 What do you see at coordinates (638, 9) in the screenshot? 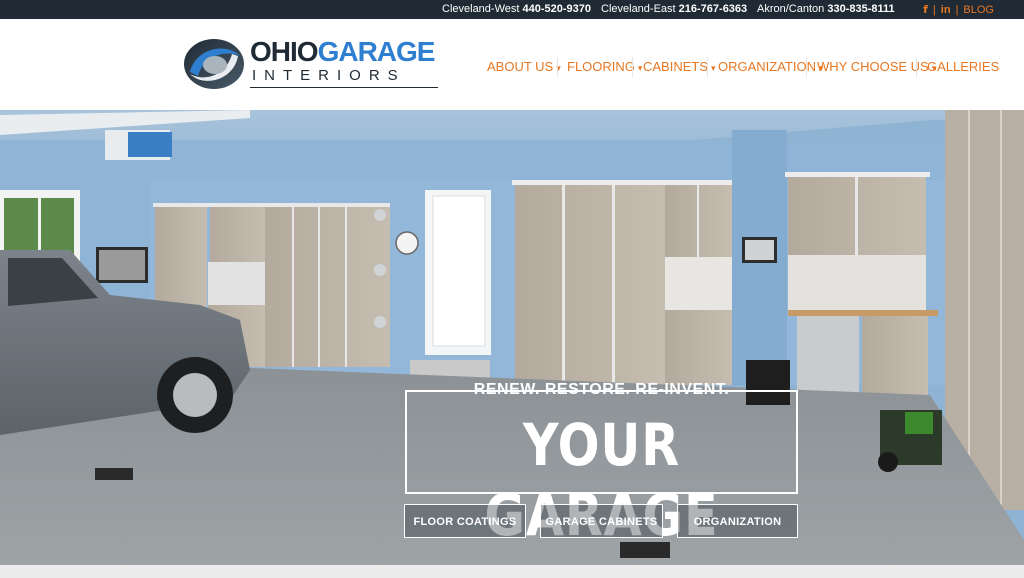
I see `location-name: Cleveland-East` at bounding box center [638, 9].